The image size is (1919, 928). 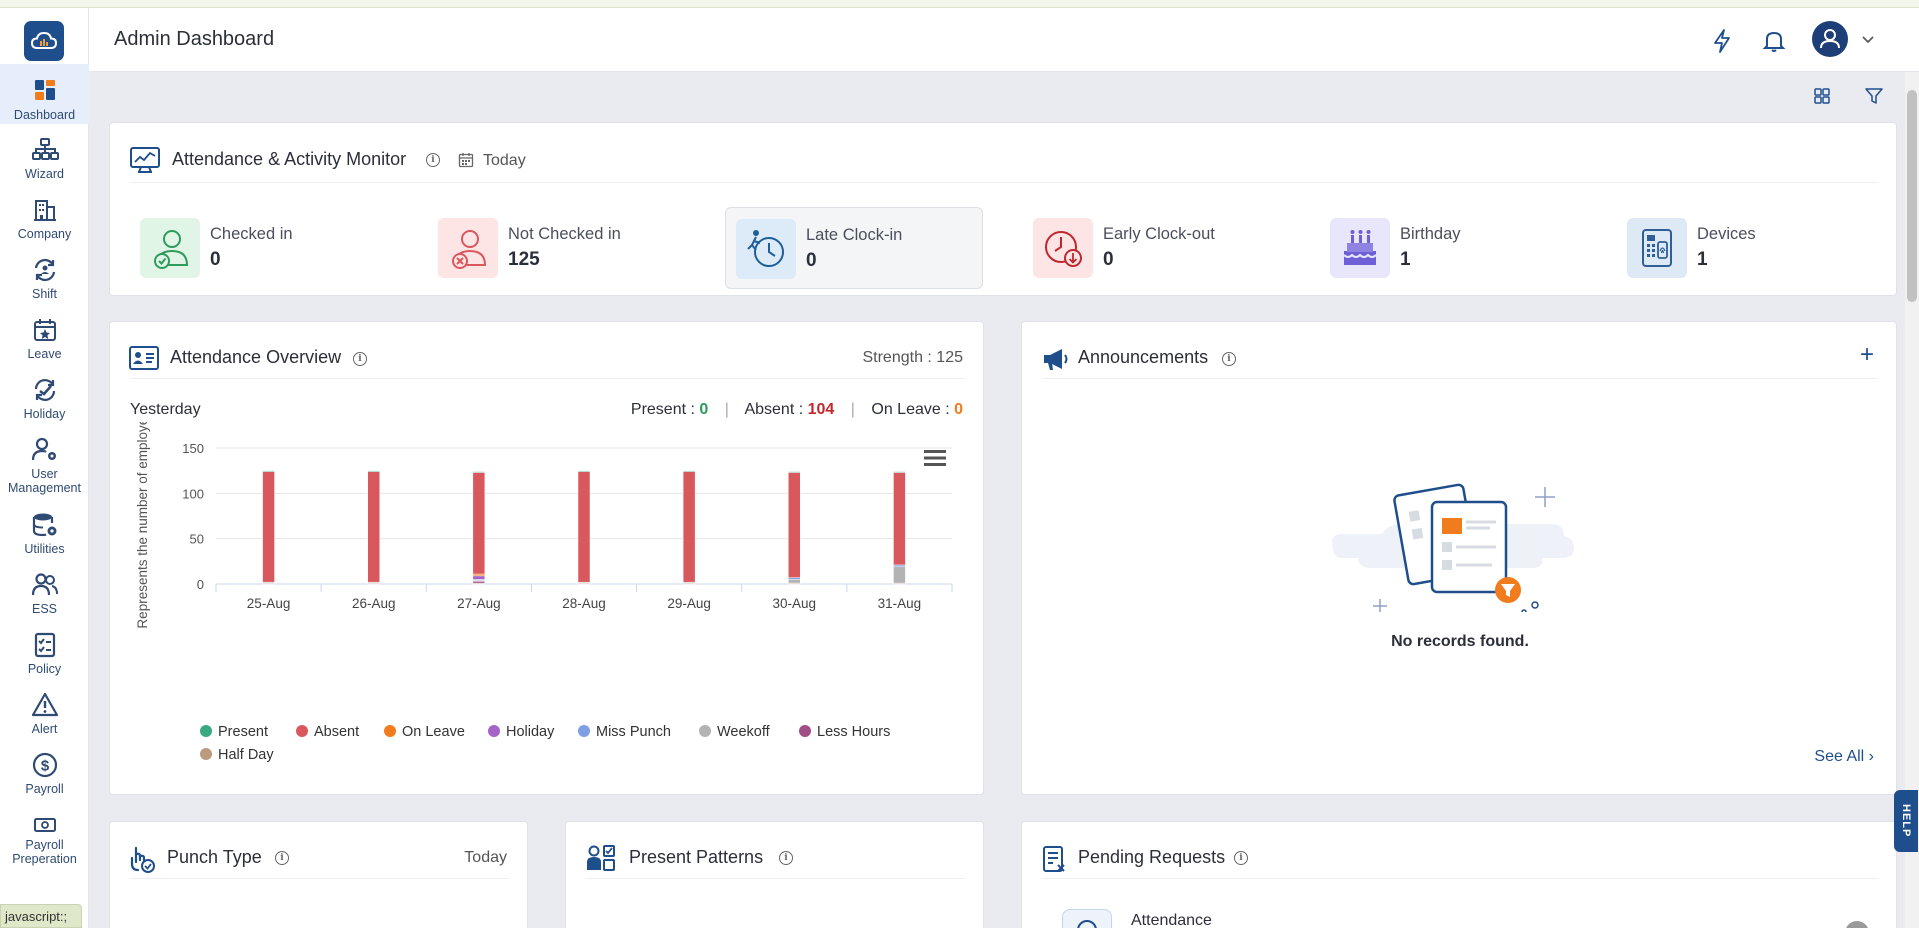 What do you see at coordinates (1906, 821) in the screenshot?
I see `help-tab: HELP` at bounding box center [1906, 821].